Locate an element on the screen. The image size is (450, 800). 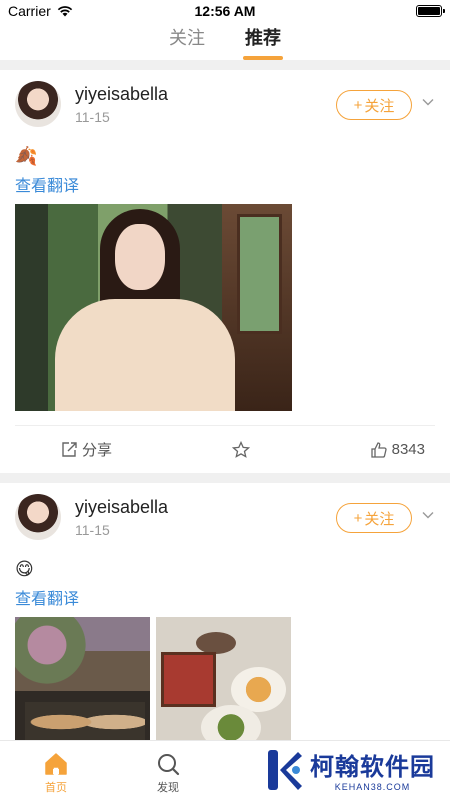
top-tabs: 关注 推荐 is located at coordinates (225, 41).